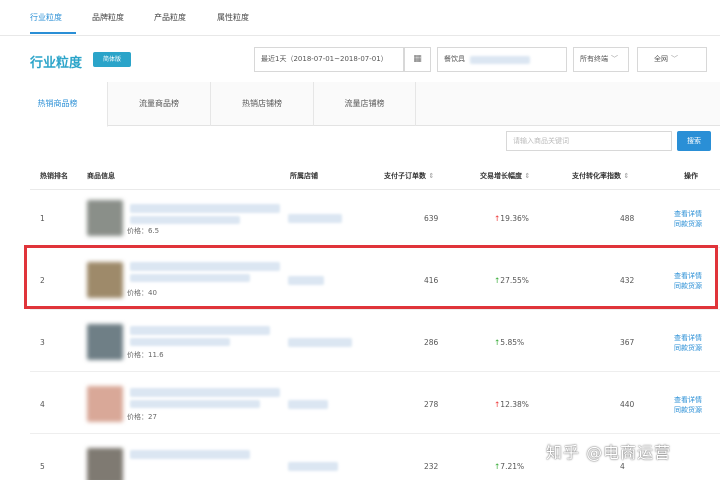 This screenshot has width=720, height=480. What do you see at coordinates (360, 18) in the screenshot?
I see `top-nav: 行业粒度 品牌粒度 产品粒度 属性粒度` at bounding box center [360, 18].